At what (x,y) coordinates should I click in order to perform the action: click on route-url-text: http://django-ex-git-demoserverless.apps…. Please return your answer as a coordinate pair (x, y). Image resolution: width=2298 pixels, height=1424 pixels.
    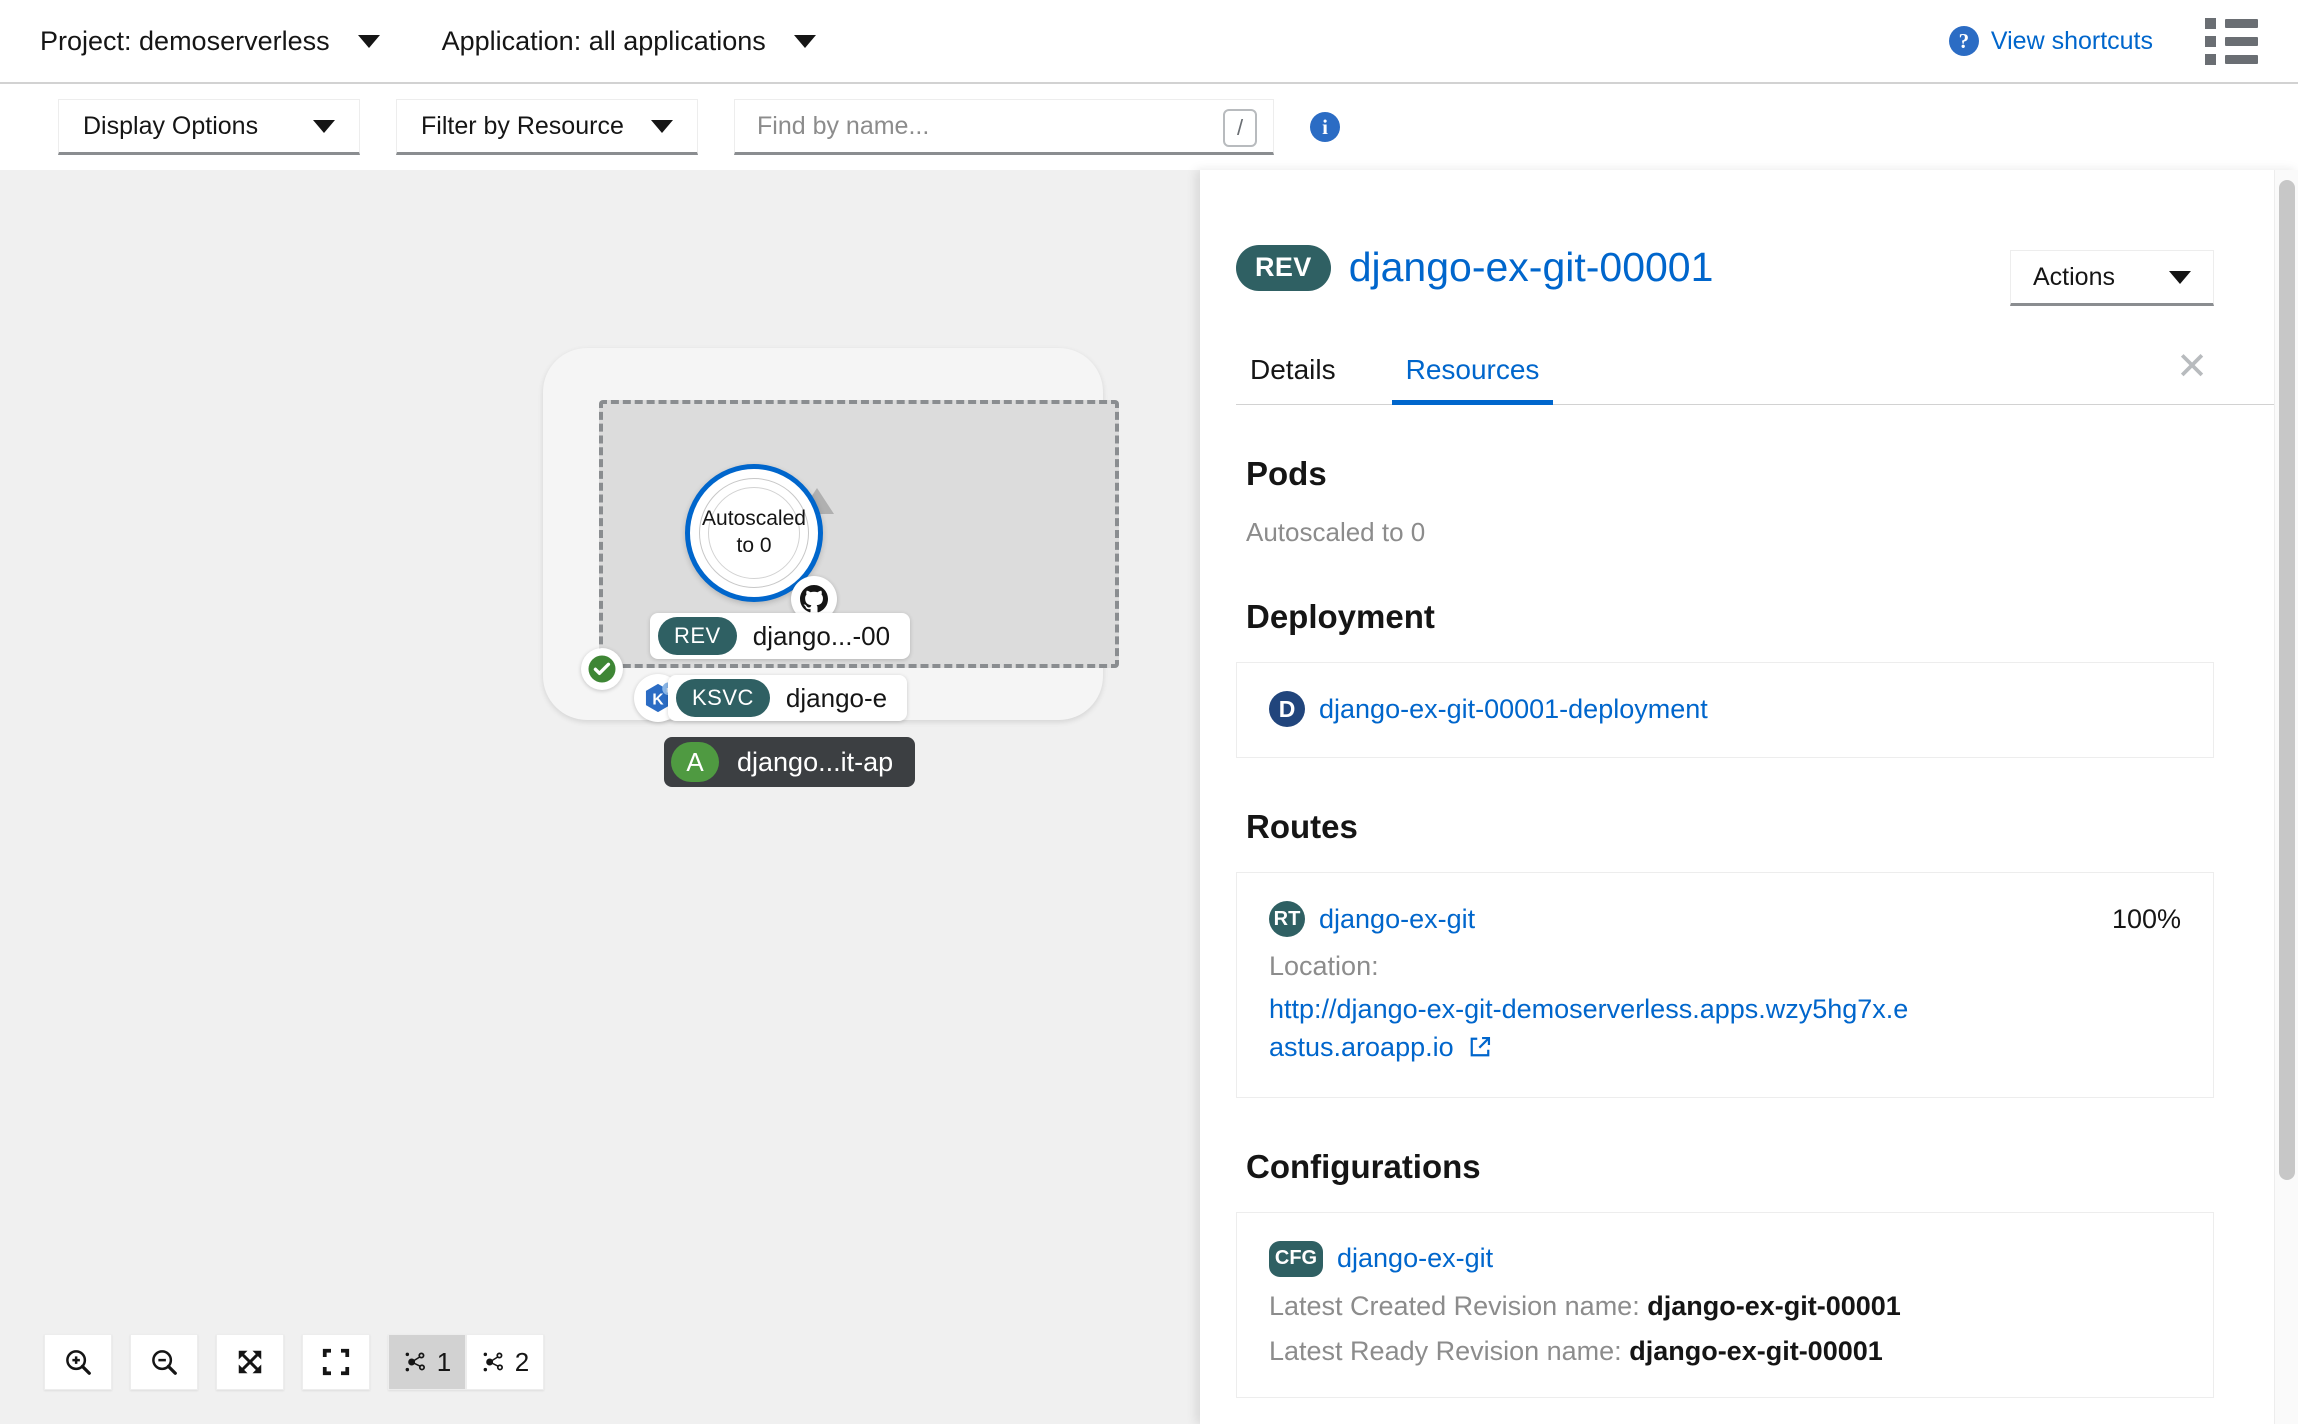
    Looking at the image, I should click on (1589, 1028).